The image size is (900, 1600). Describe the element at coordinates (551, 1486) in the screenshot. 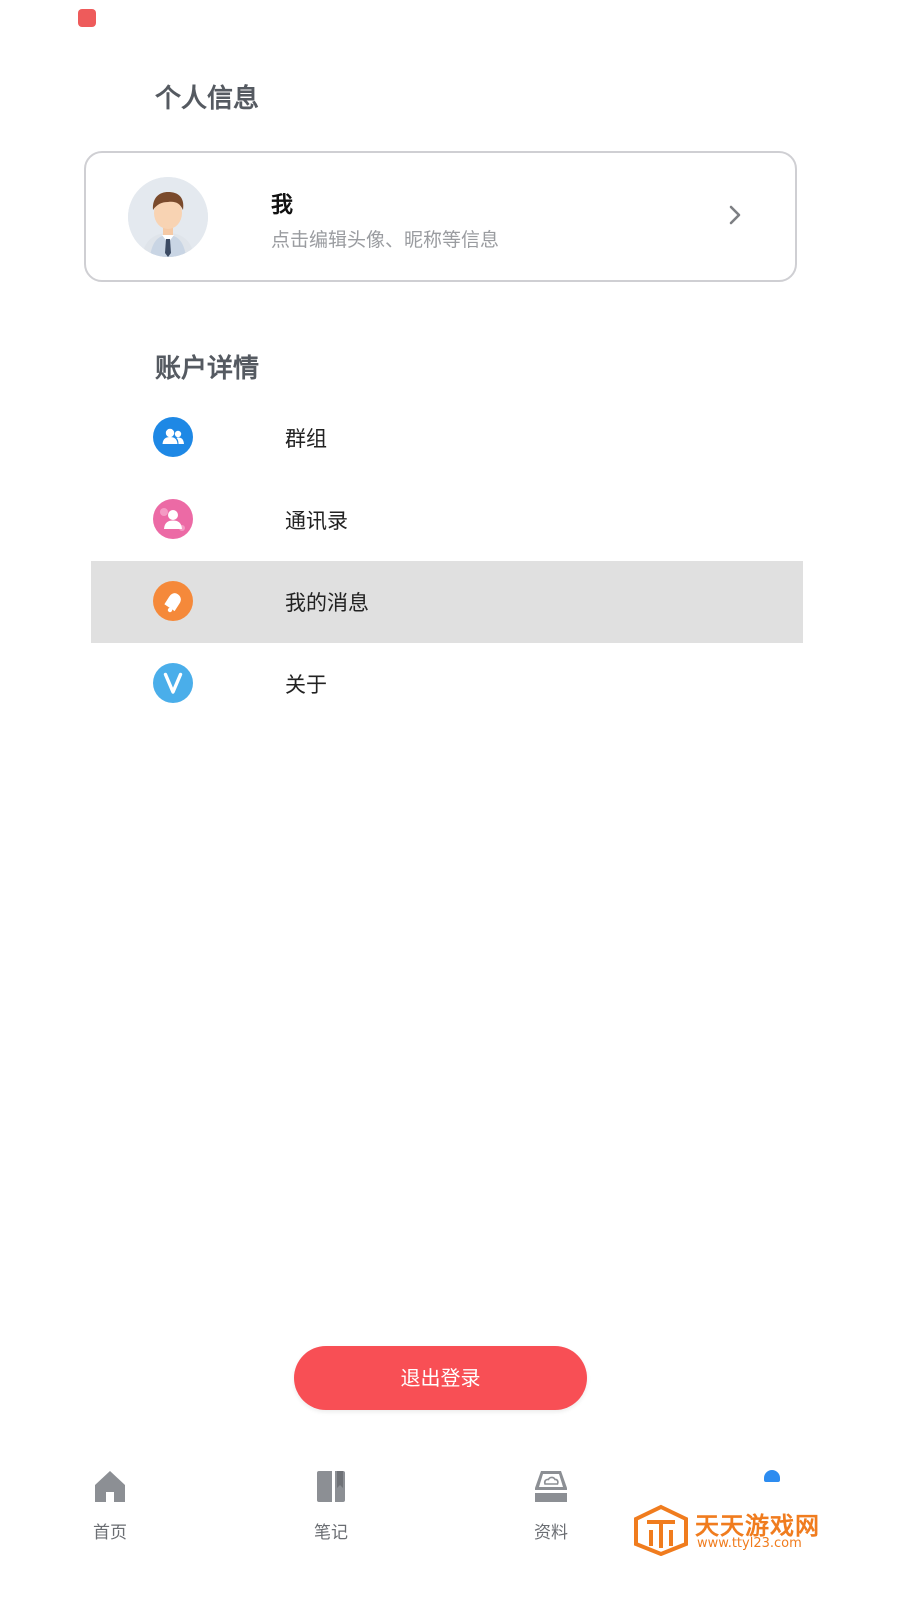

I see `cloud-box-icon` at that location.